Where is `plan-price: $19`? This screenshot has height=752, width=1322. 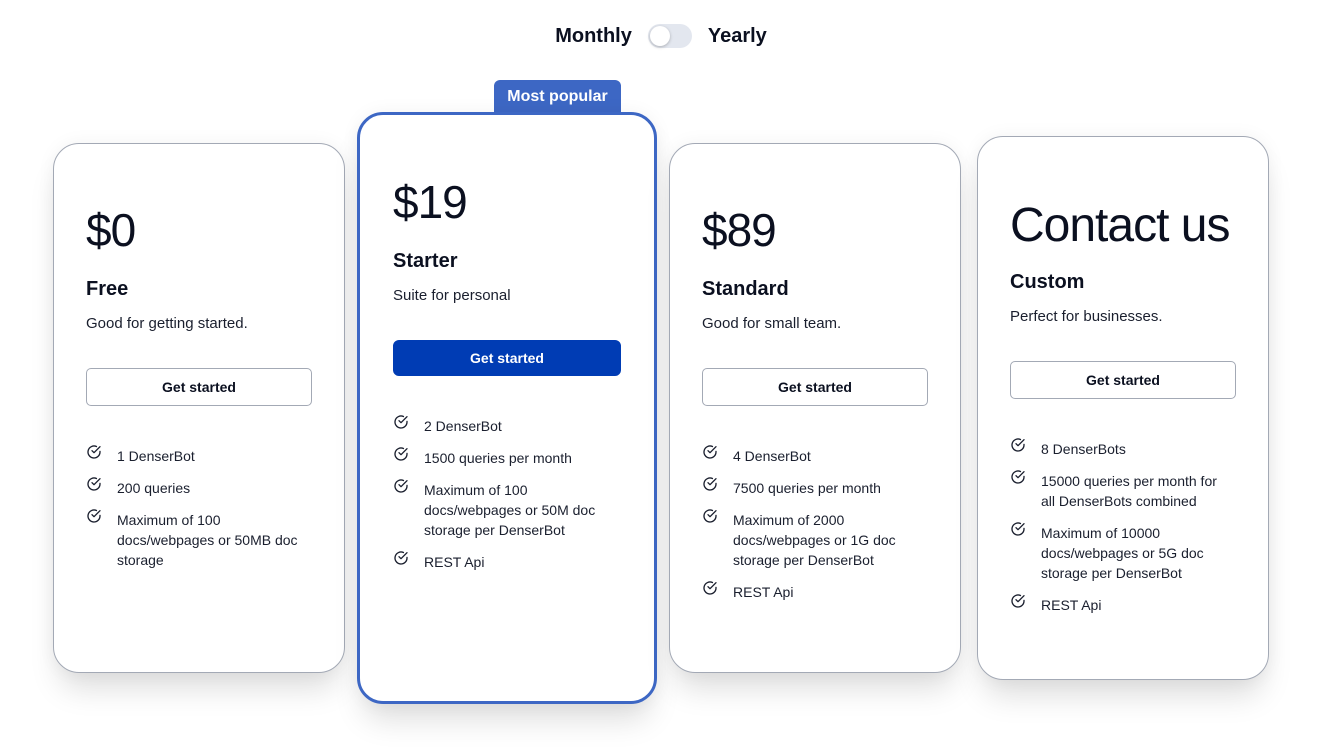 plan-price: $19 is located at coordinates (430, 202).